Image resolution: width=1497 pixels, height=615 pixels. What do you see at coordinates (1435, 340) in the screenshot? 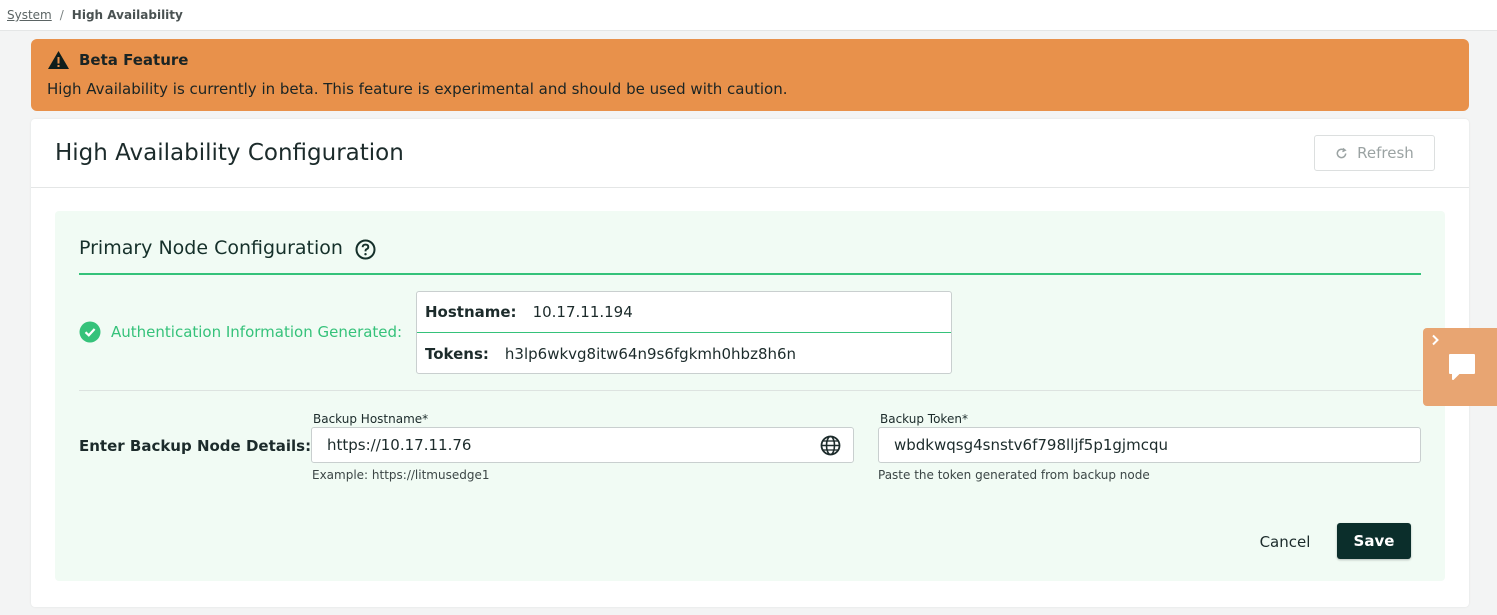
I see `chevron-right-icon` at bounding box center [1435, 340].